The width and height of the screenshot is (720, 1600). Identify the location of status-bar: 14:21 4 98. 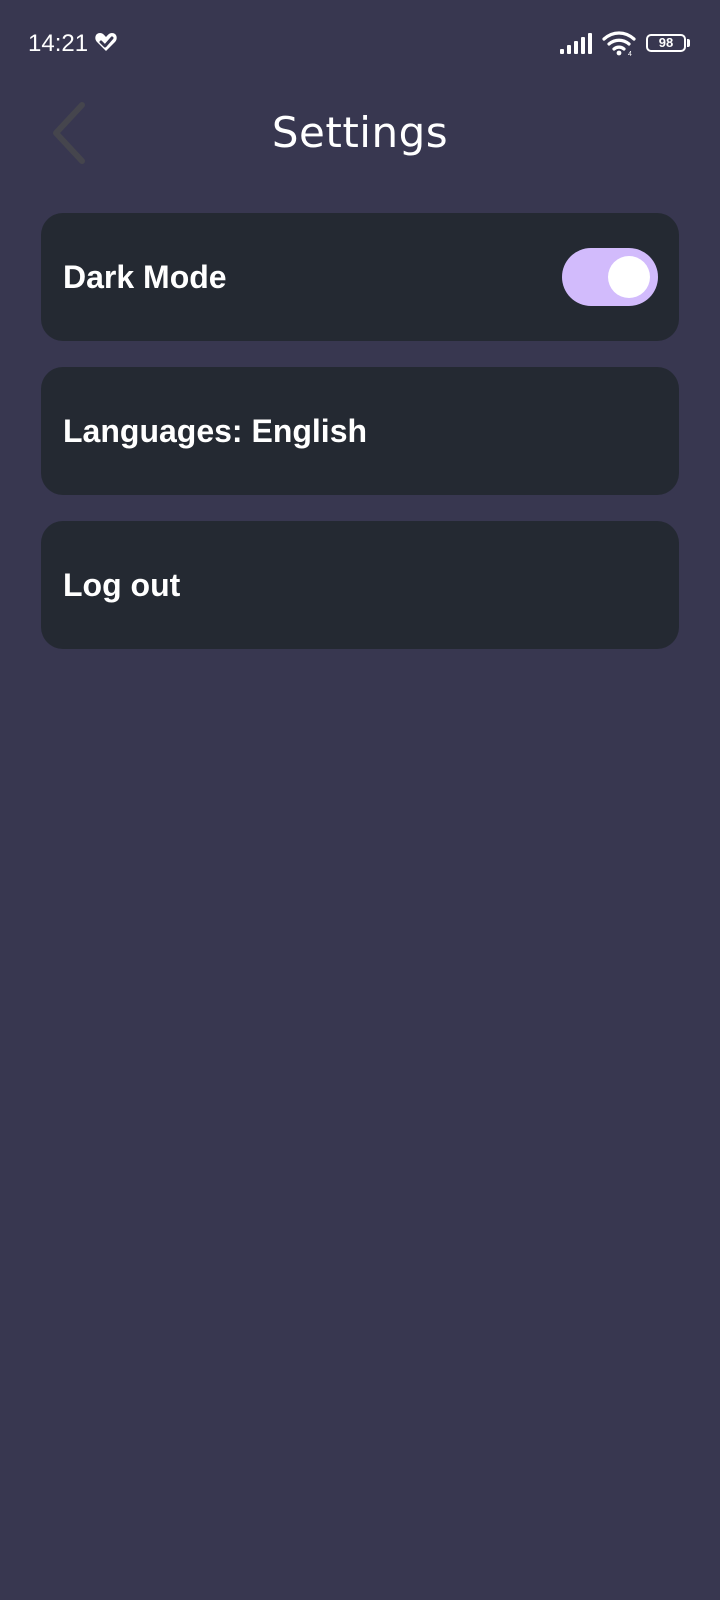
(360, 44).